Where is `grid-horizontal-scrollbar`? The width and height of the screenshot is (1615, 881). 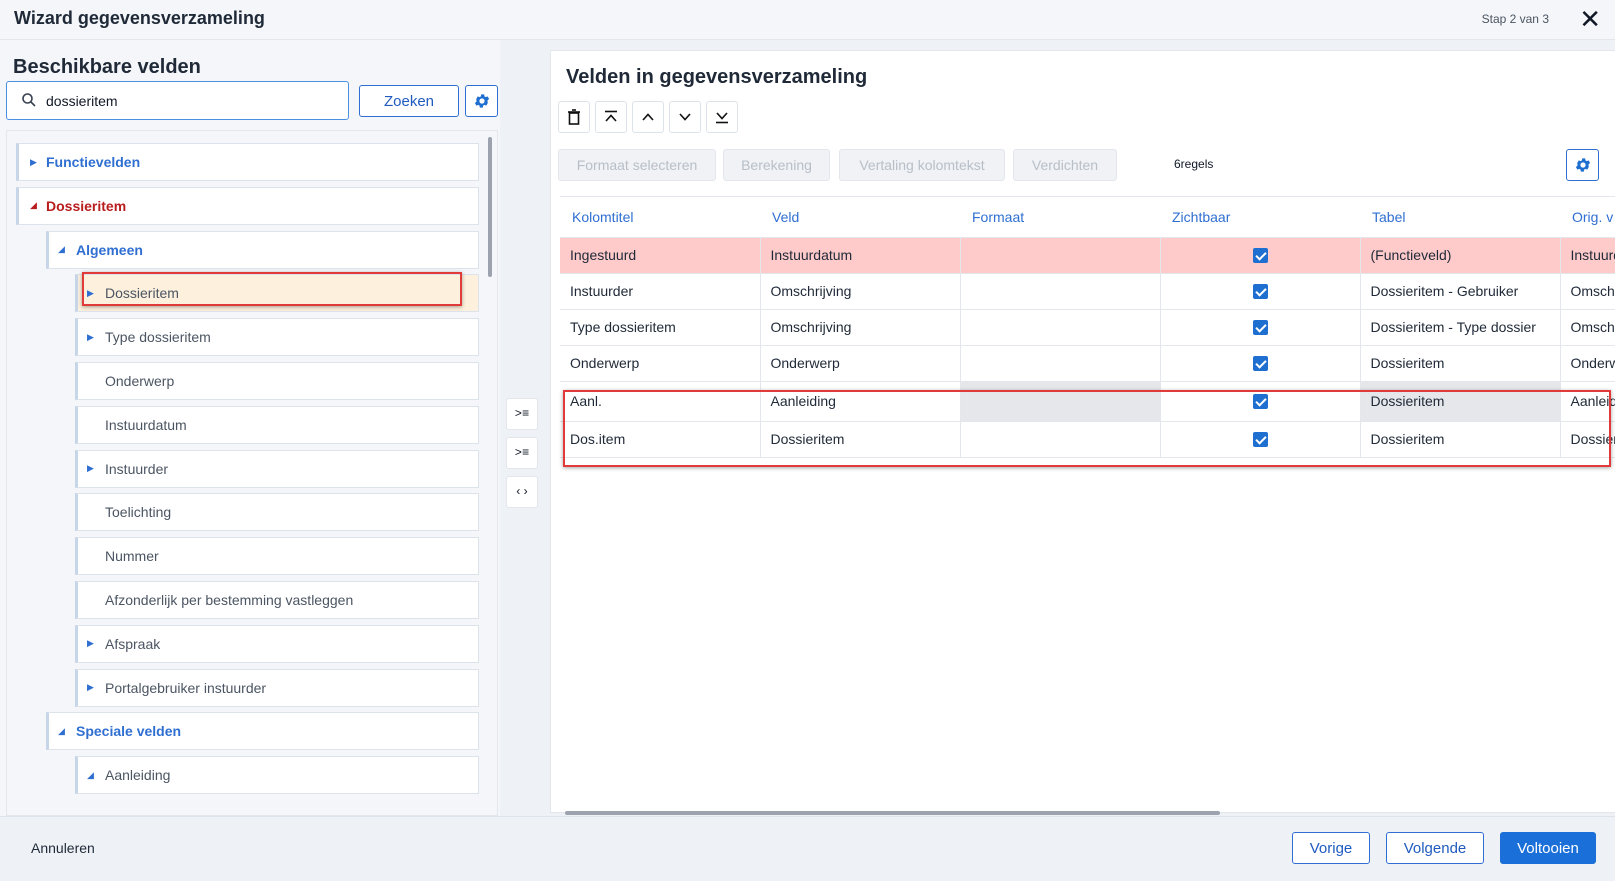 grid-horizontal-scrollbar is located at coordinates (892, 813).